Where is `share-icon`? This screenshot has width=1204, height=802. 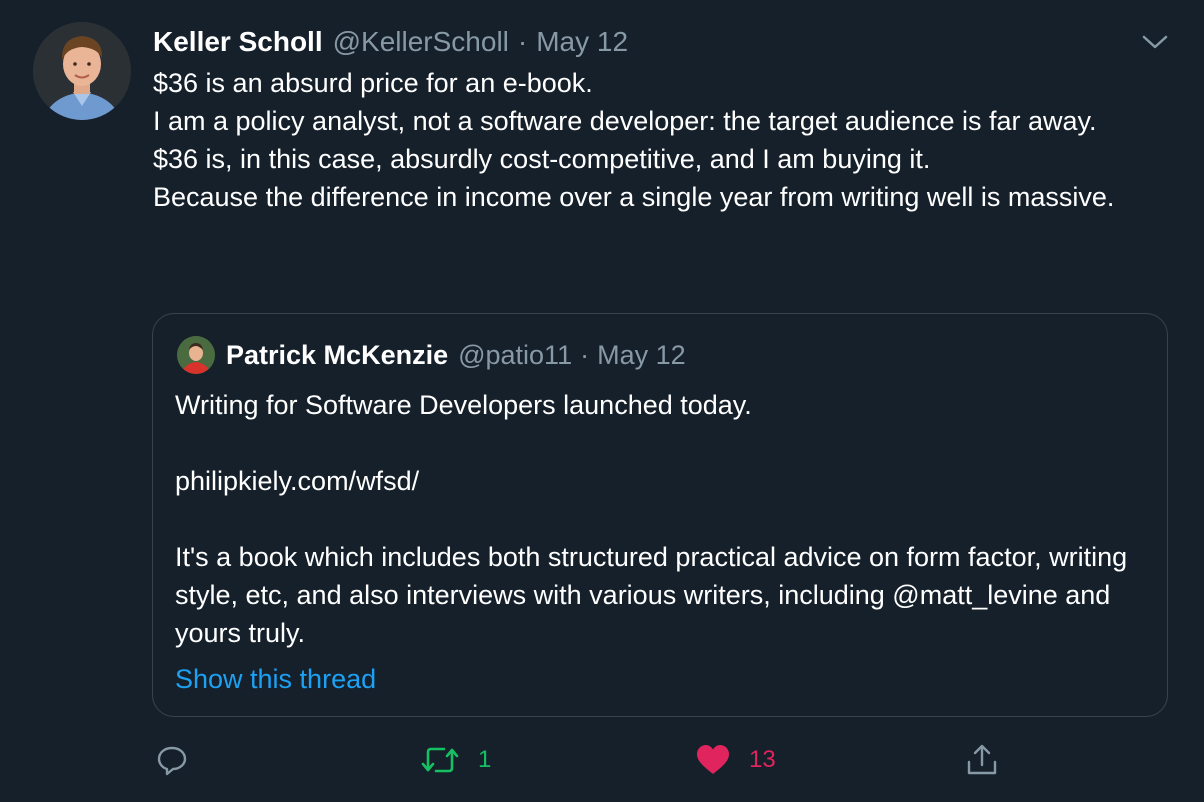
share-icon is located at coordinates (982, 760).